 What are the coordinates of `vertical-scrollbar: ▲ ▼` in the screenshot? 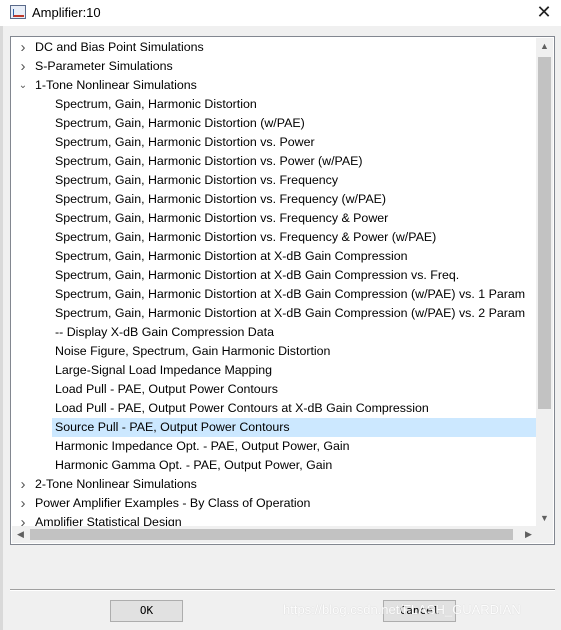 It's located at (544, 282).